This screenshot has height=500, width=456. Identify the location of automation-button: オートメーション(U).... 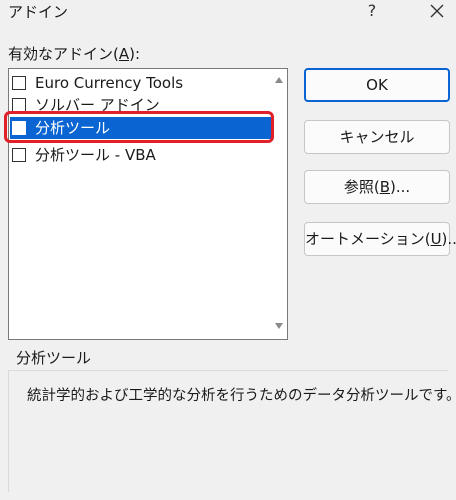
(380, 239).